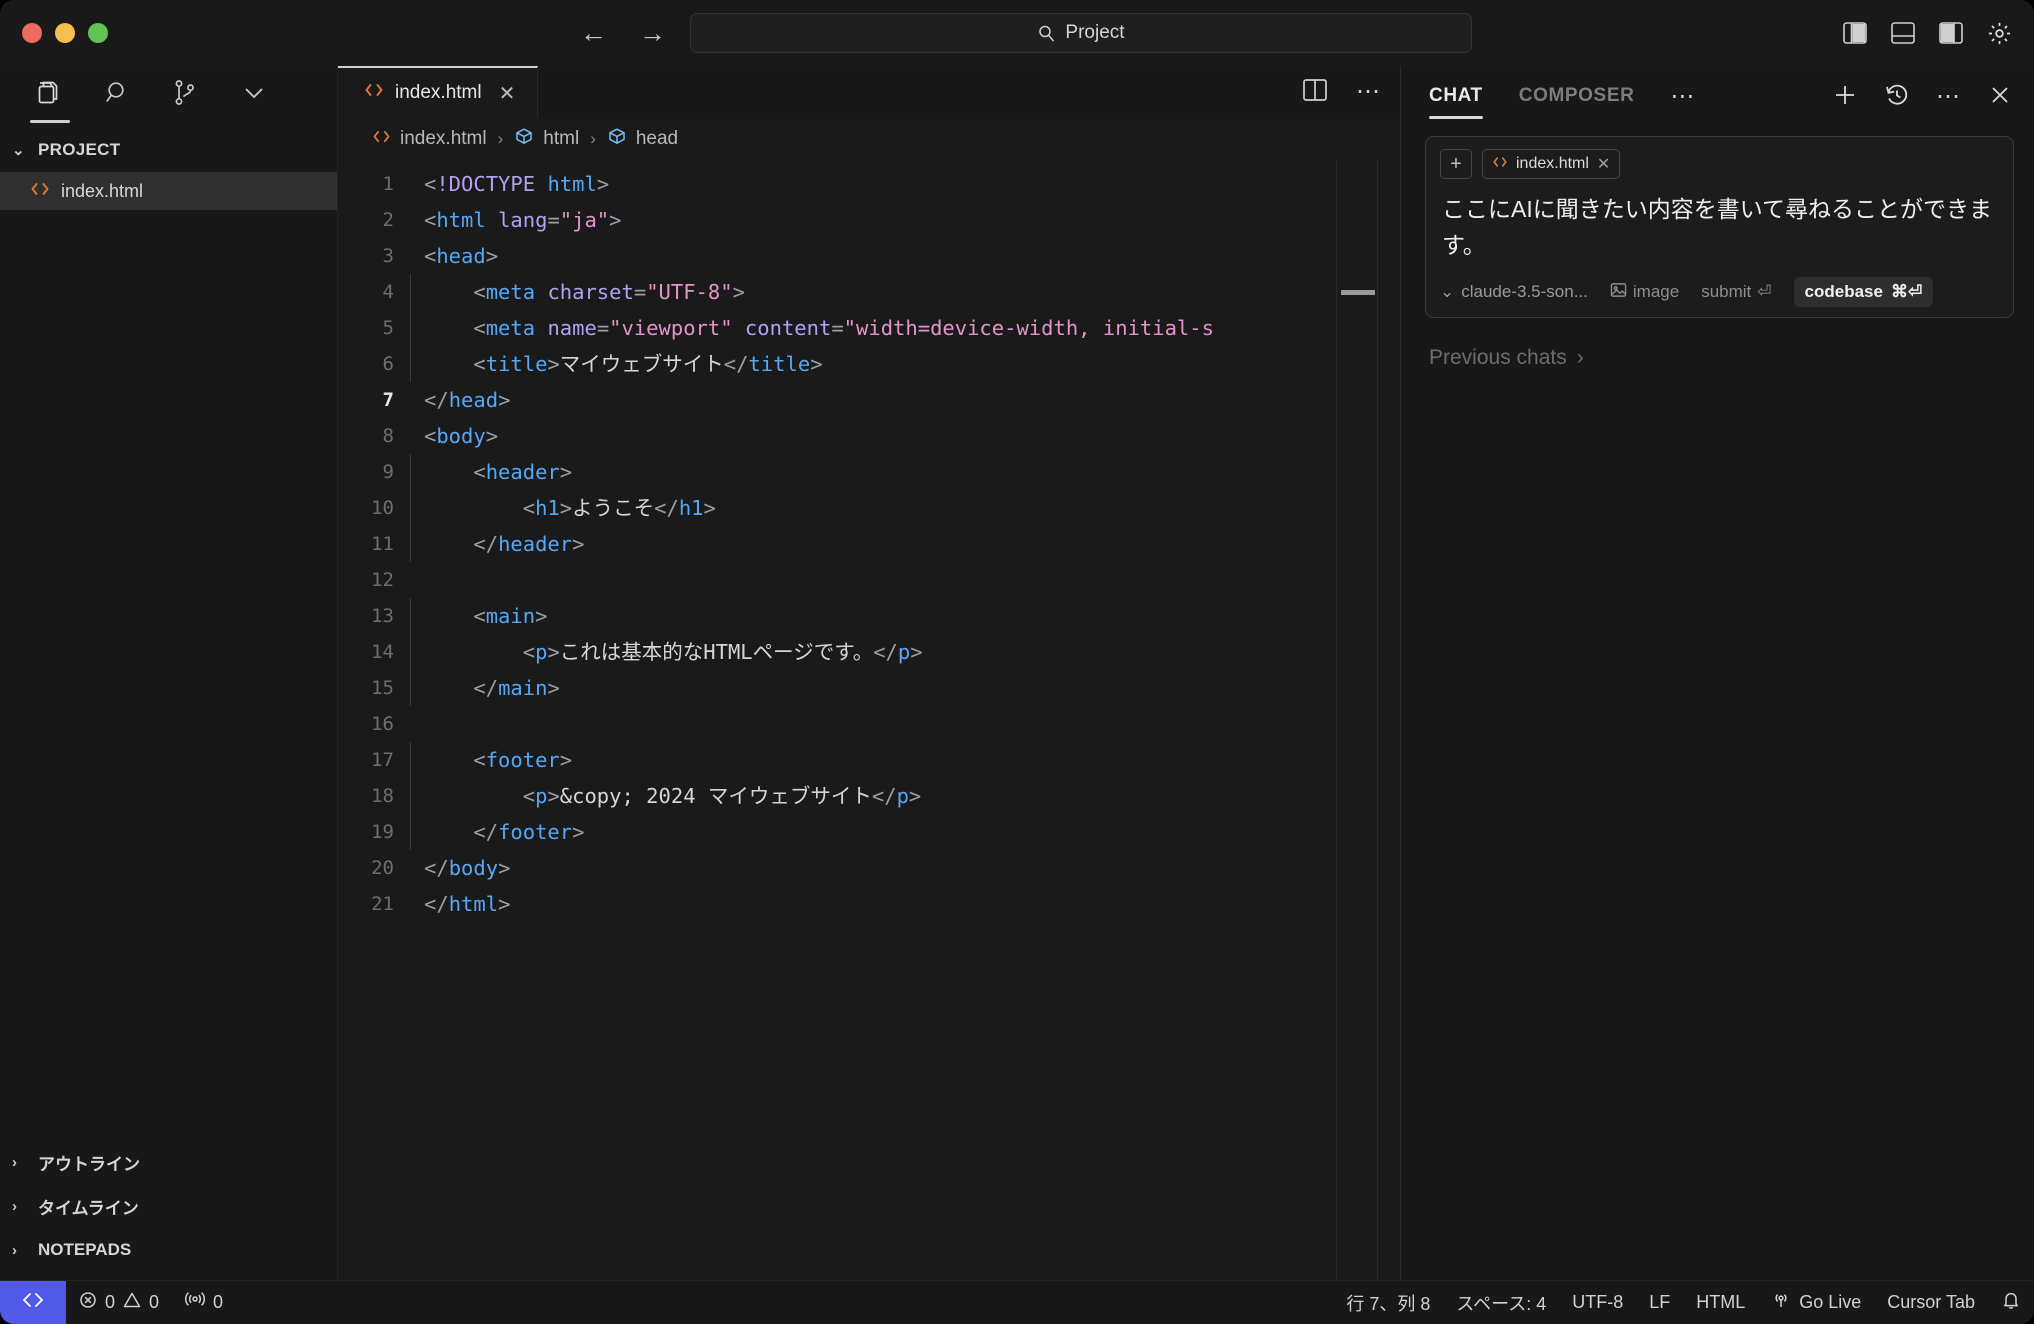 The height and width of the screenshot is (1324, 2034). What do you see at coordinates (516, 220) in the screenshot?
I see `line-content: <html lang="ja">` at bounding box center [516, 220].